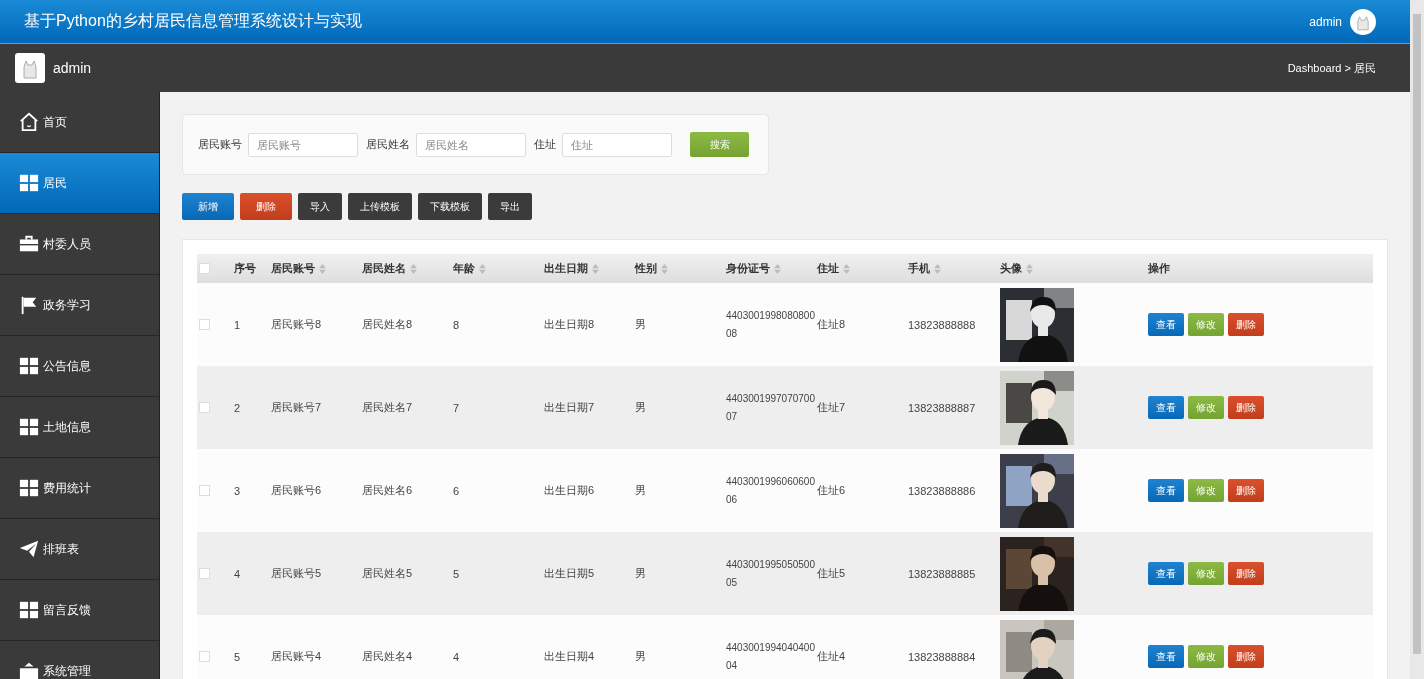 This screenshot has width=1424, height=679. What do you see at coordinates (1011, 268) in the screenshot?
I see `column-header: 头像` at bounding box center [1011, 268].